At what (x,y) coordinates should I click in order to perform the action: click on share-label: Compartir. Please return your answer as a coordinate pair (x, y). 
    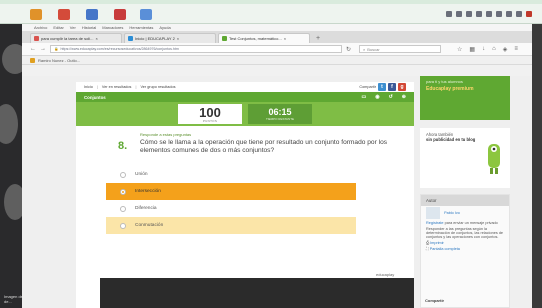
    Looking at the image, I should click on (367, 87).